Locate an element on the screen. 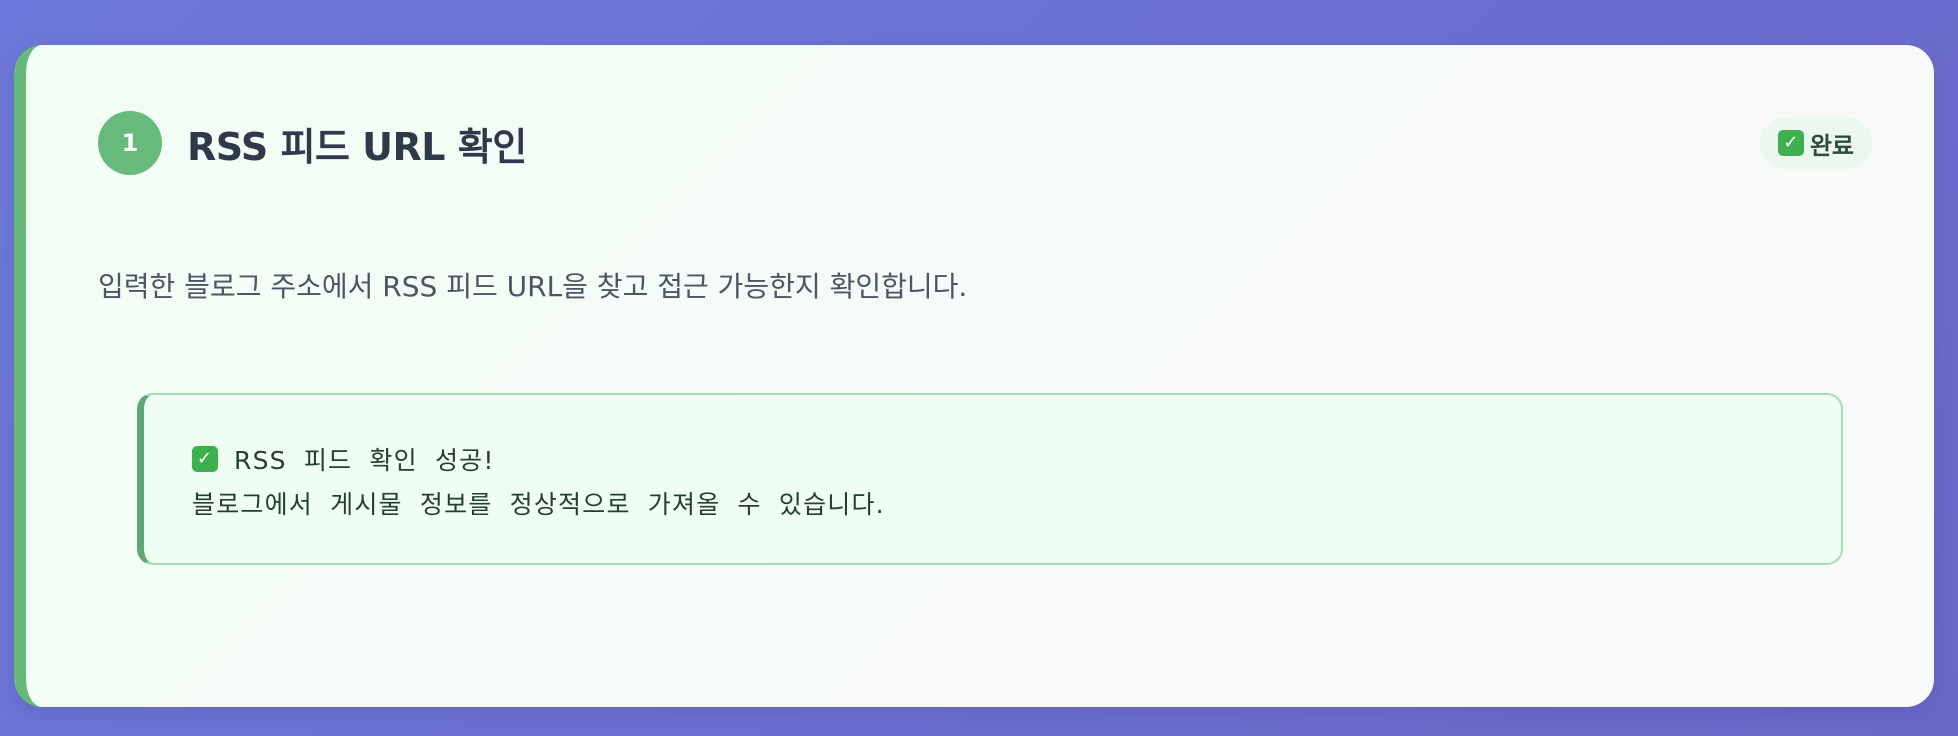  step-number-badge: 1 is located at coordinates (130, 143).